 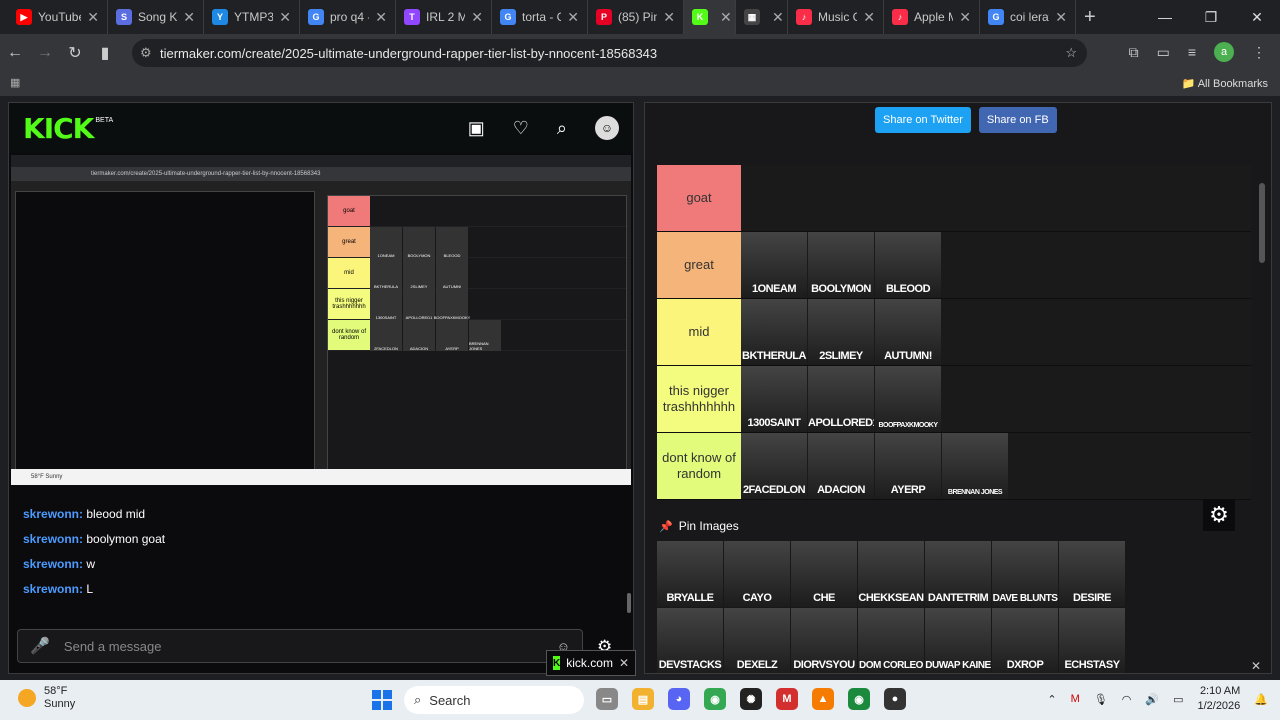 I want to click on forward-icon: →, so click(x=45, y=53).